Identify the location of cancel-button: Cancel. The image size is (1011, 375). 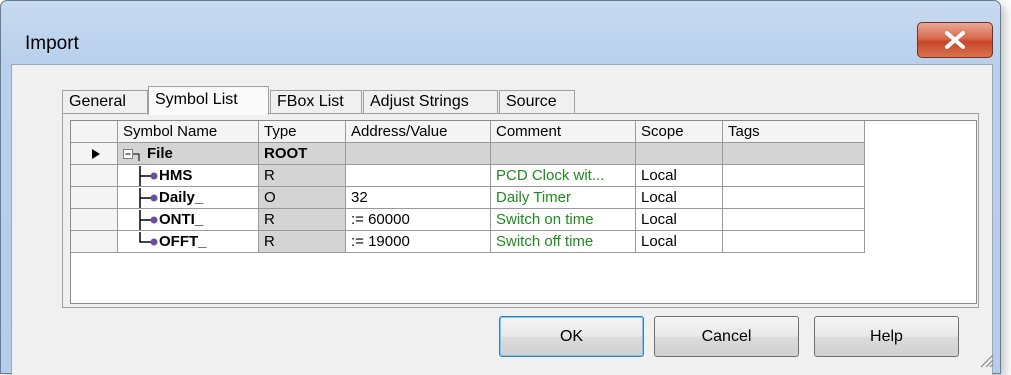
(726, 336).